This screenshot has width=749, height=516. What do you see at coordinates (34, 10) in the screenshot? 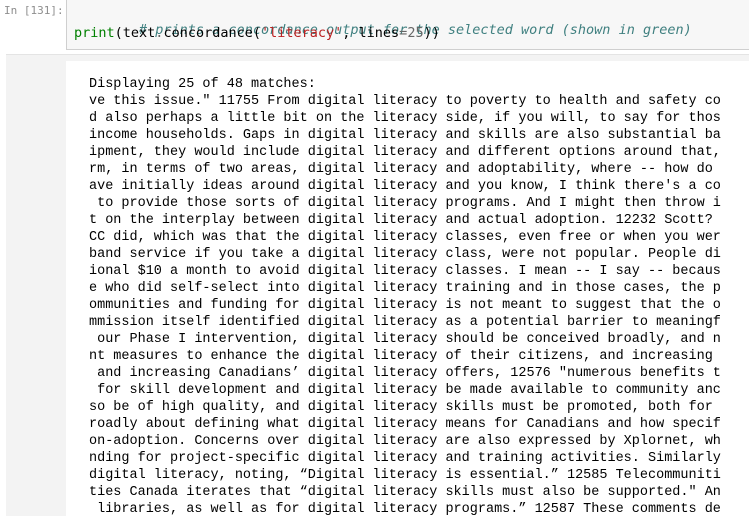
I see `input-prompt: In [131]:` at bounding box center [34, 10].